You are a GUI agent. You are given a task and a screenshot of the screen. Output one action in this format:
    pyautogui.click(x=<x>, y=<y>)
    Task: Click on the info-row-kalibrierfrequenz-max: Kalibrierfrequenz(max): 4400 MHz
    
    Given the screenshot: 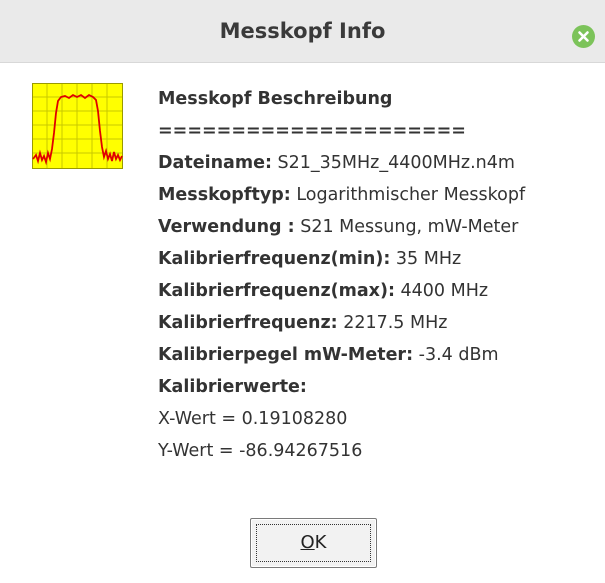 What is the action you would take?
    pyautogui.click(x=378, y=291)
    